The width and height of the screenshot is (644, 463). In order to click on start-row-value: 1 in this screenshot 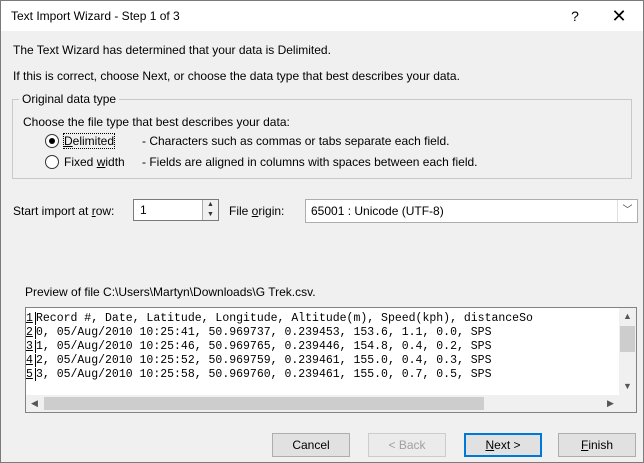, I will do `click(143, 210)`.